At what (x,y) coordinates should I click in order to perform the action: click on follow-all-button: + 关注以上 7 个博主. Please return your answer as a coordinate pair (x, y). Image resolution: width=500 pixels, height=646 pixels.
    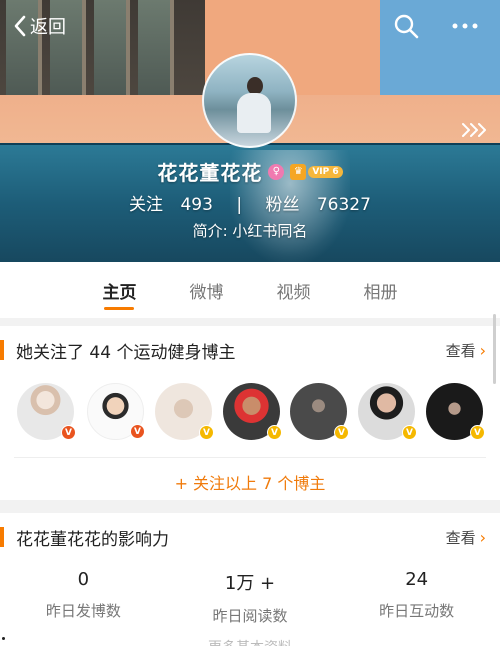
    Looking at the image, I should click on (250, 482).